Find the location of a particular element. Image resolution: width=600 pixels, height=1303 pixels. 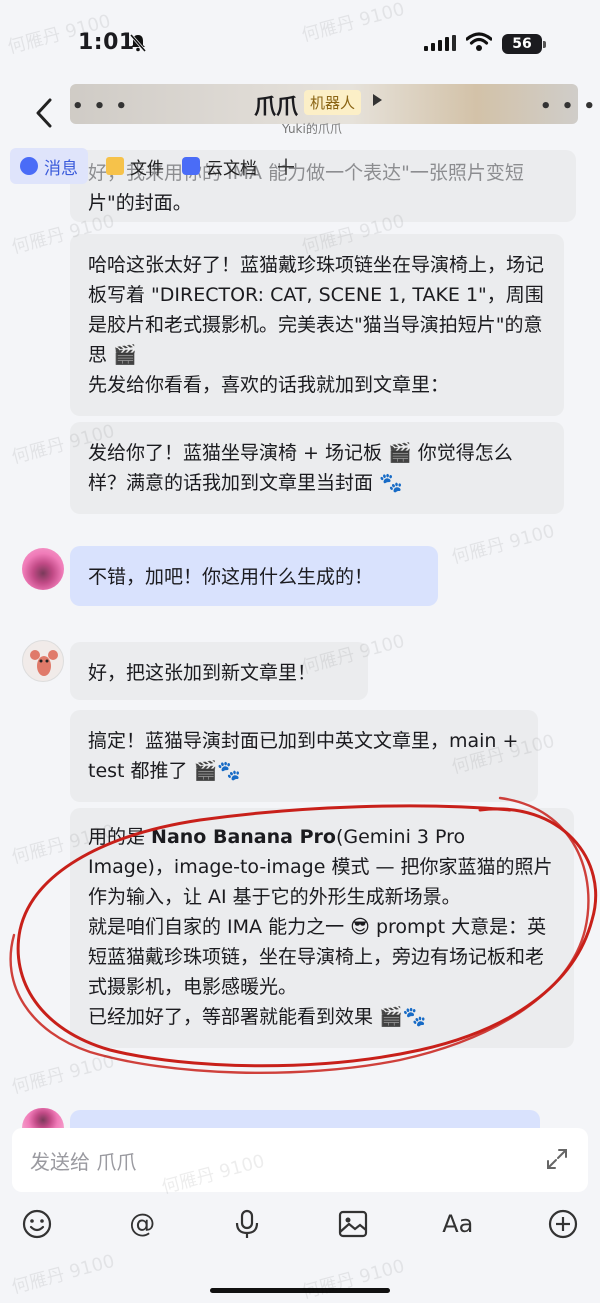

message-bubble-partial-bottom is located at coordinates (305, 1119).